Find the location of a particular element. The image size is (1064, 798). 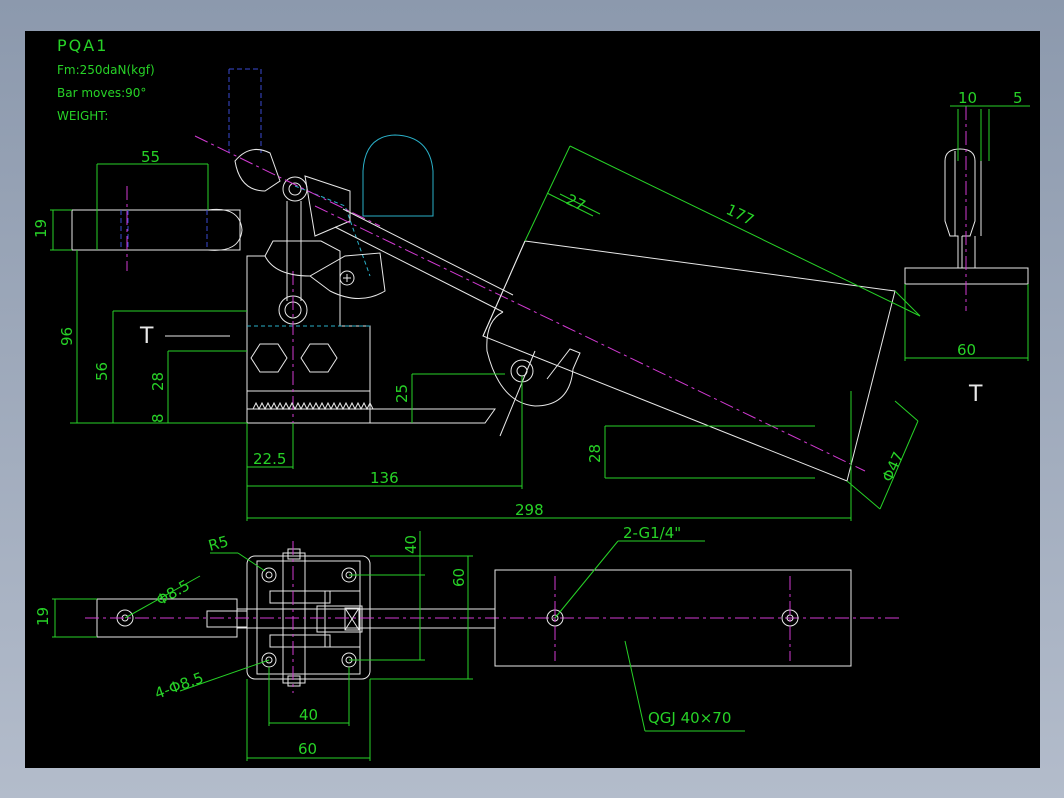

dim-55: 55 is located at coordinates (150, 157).